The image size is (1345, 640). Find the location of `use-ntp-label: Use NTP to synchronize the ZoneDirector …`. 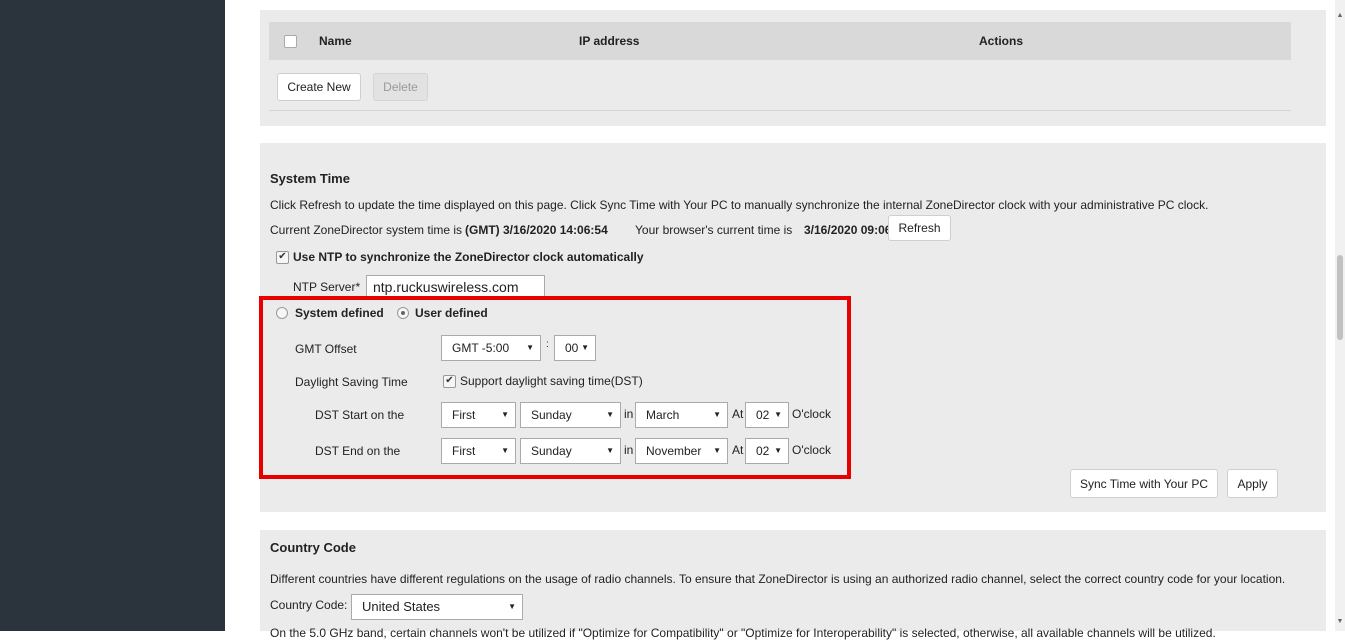

use-ntp-label: Use NTP to synchronize the ZoneDirector … is located at coordinates (468, 257).